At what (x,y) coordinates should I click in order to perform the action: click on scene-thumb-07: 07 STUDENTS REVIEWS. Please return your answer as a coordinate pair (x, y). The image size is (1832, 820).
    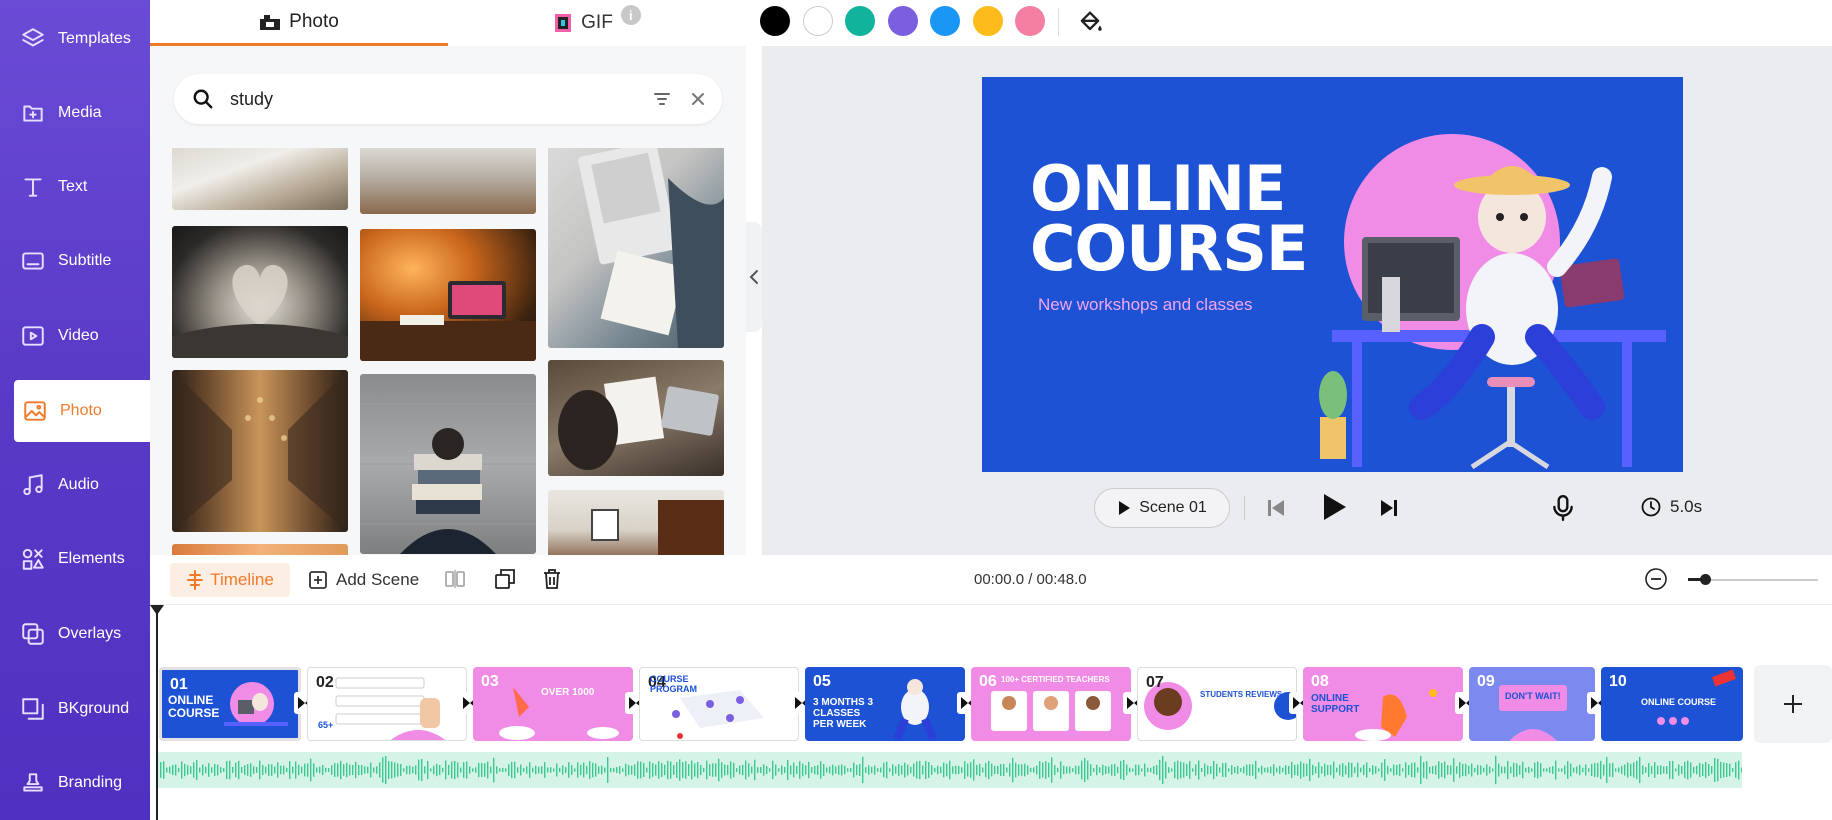
    Looking at the image, I should click on (1217, 704).